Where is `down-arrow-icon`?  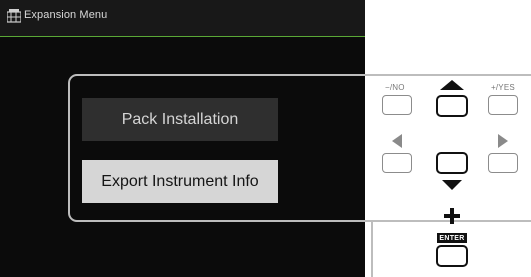 down-arrow-icon is located at coordinates (452, 185).